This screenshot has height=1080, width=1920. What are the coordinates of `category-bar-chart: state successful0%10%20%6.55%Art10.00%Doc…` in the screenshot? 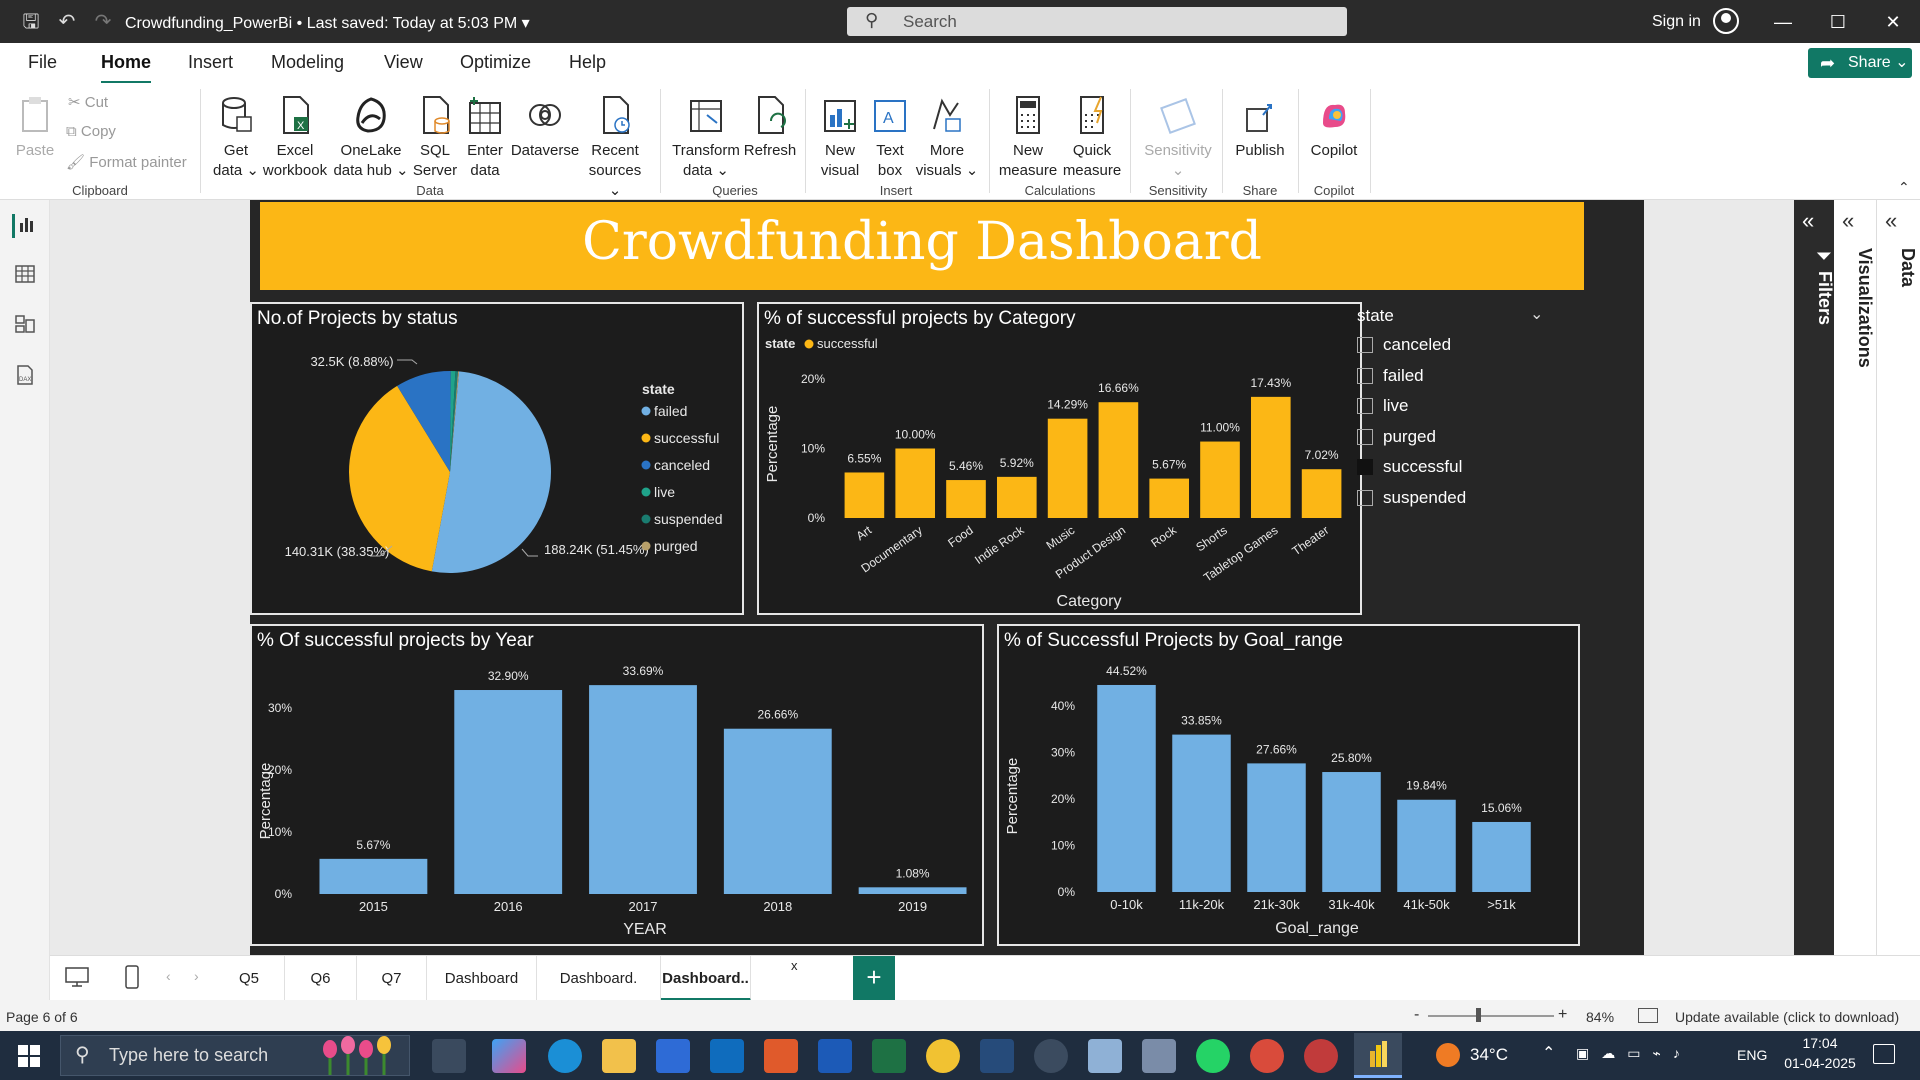 It's located at (1059, 458).